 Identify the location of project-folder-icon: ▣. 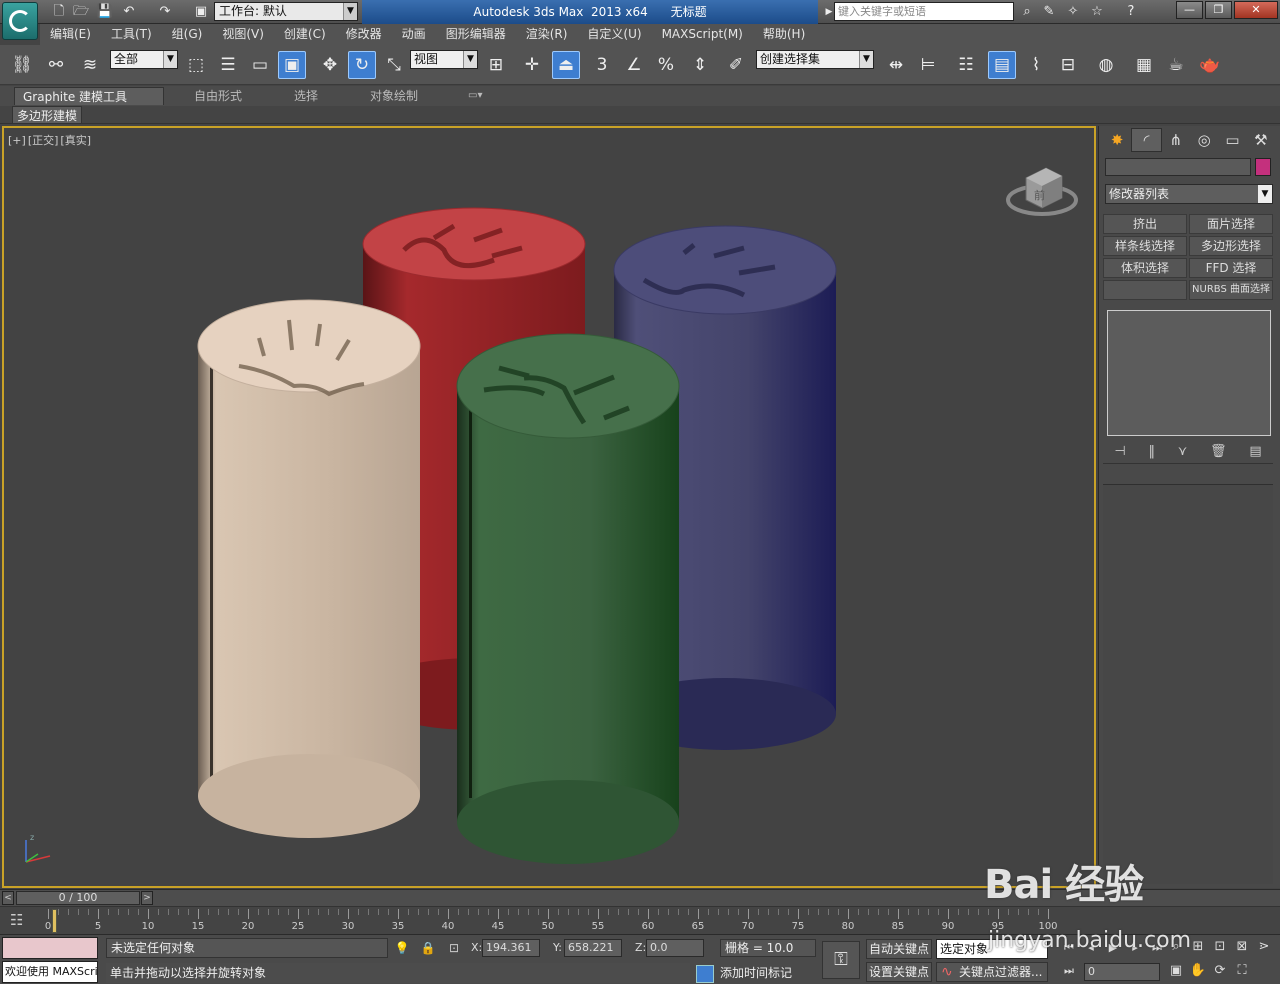
(201, 12).